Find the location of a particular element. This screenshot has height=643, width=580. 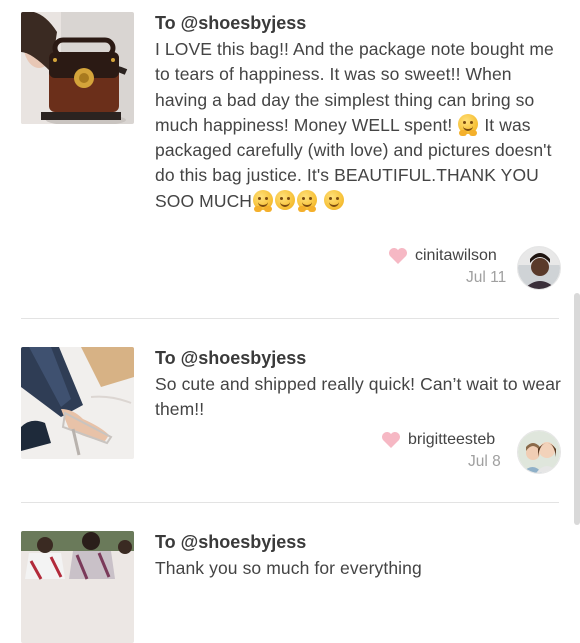

review-date: Jul 8 is located at coordinates (484, 461).